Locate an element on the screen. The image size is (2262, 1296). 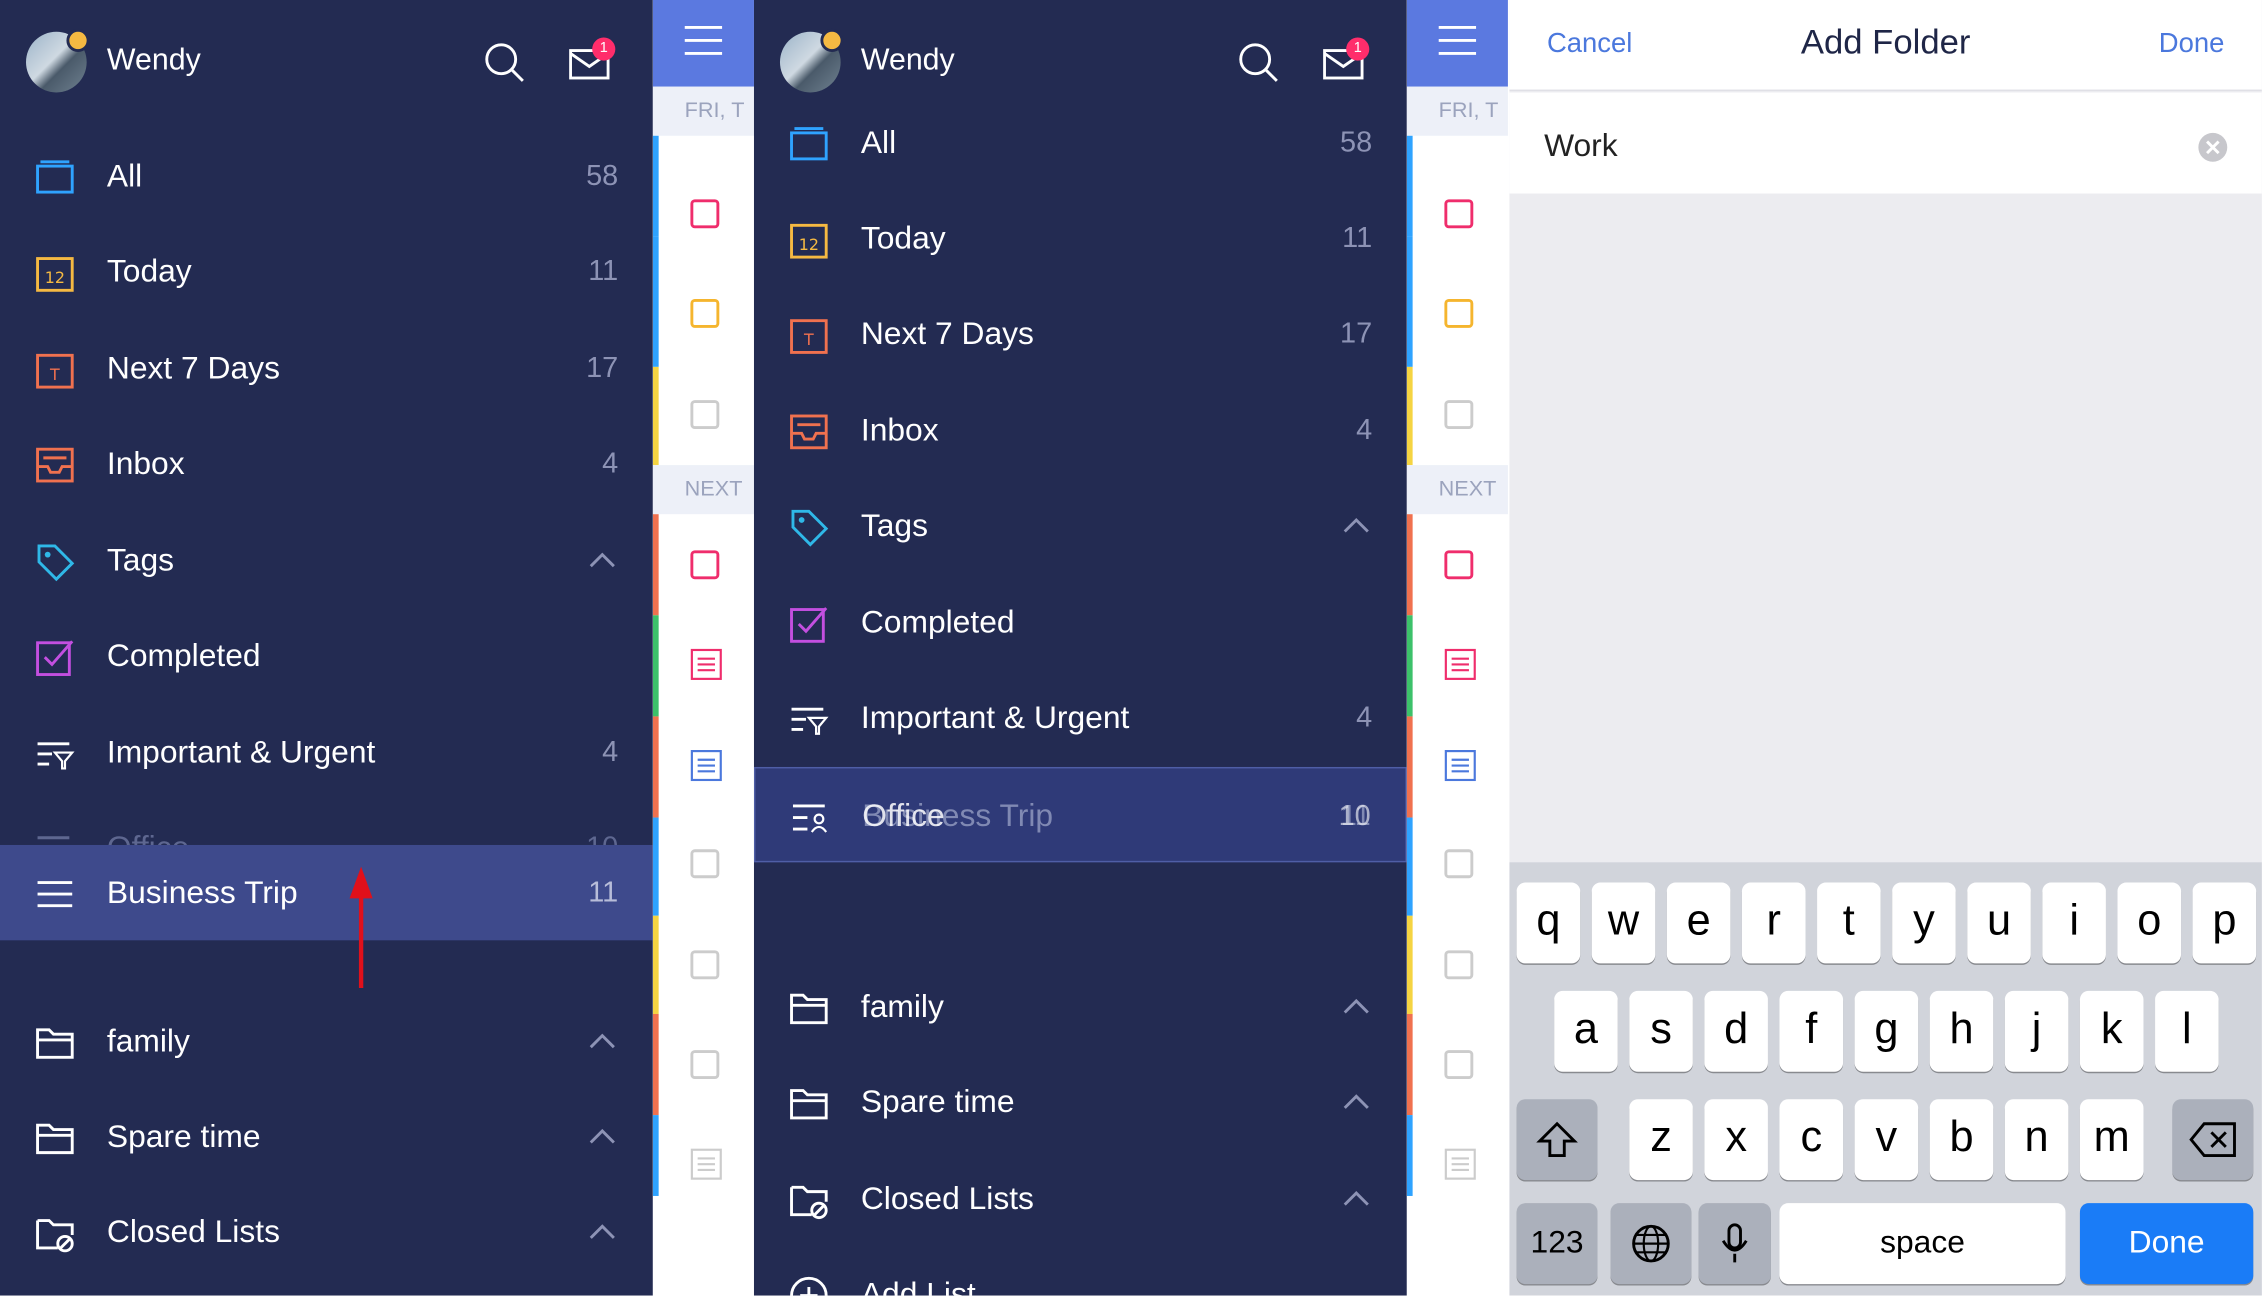
folder-name-input: Work is located at coordinates (1581, 146).